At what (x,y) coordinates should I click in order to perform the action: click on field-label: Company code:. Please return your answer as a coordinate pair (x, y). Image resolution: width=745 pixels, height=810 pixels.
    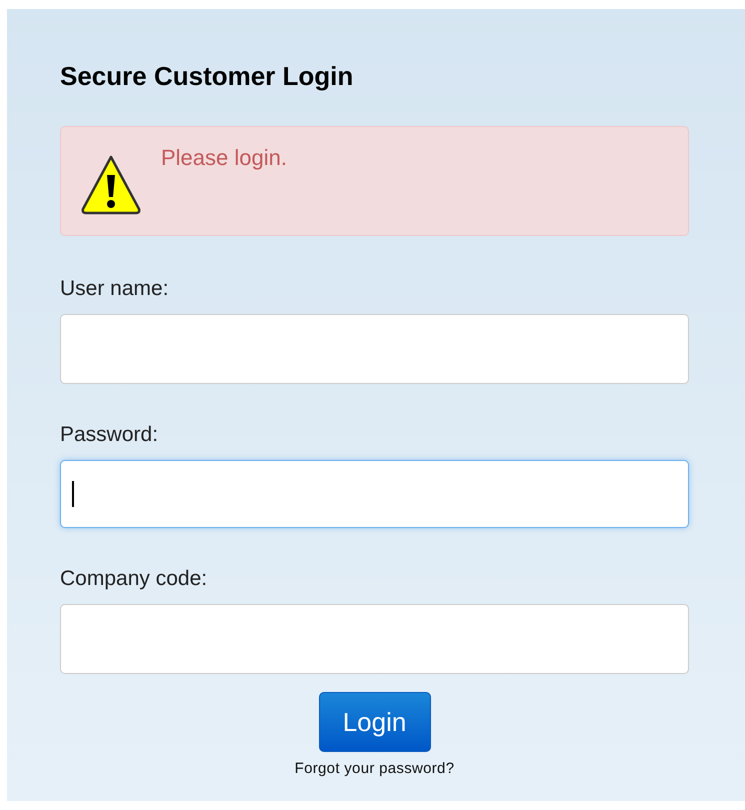
    Looking at the image, I should click on (134, 579).